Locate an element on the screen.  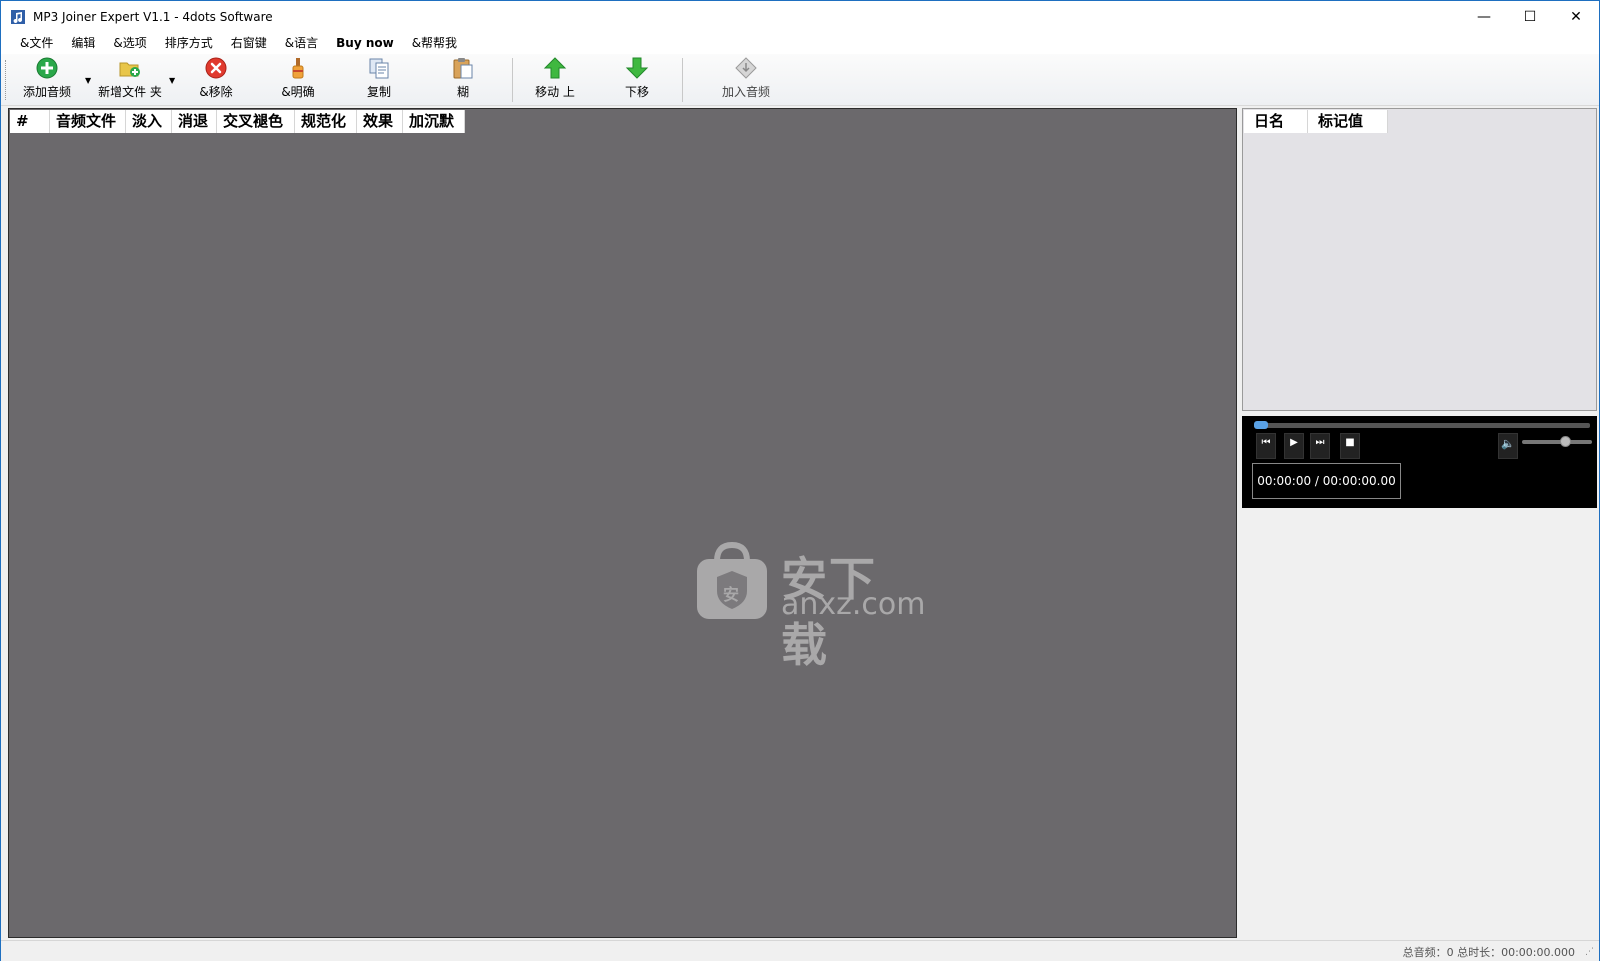
music-note-icon is located at coordinates (18, 16).